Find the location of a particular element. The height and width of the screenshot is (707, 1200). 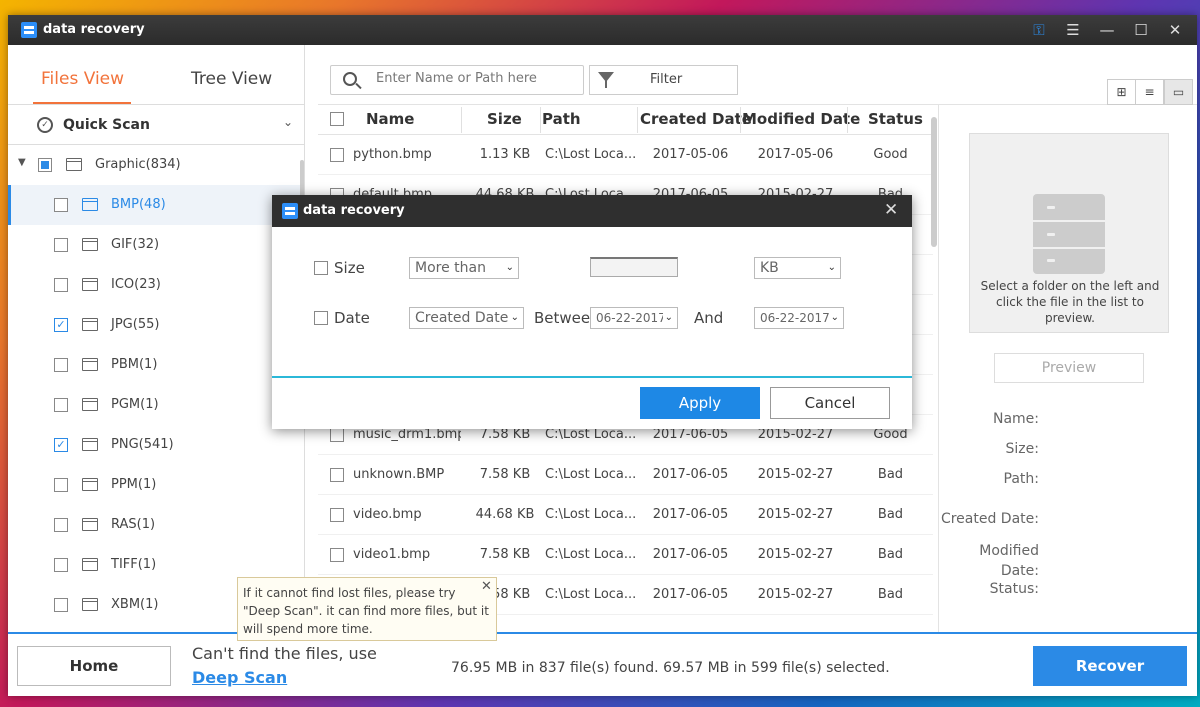

filter-button: Filter is located at coordinates (663, 80).